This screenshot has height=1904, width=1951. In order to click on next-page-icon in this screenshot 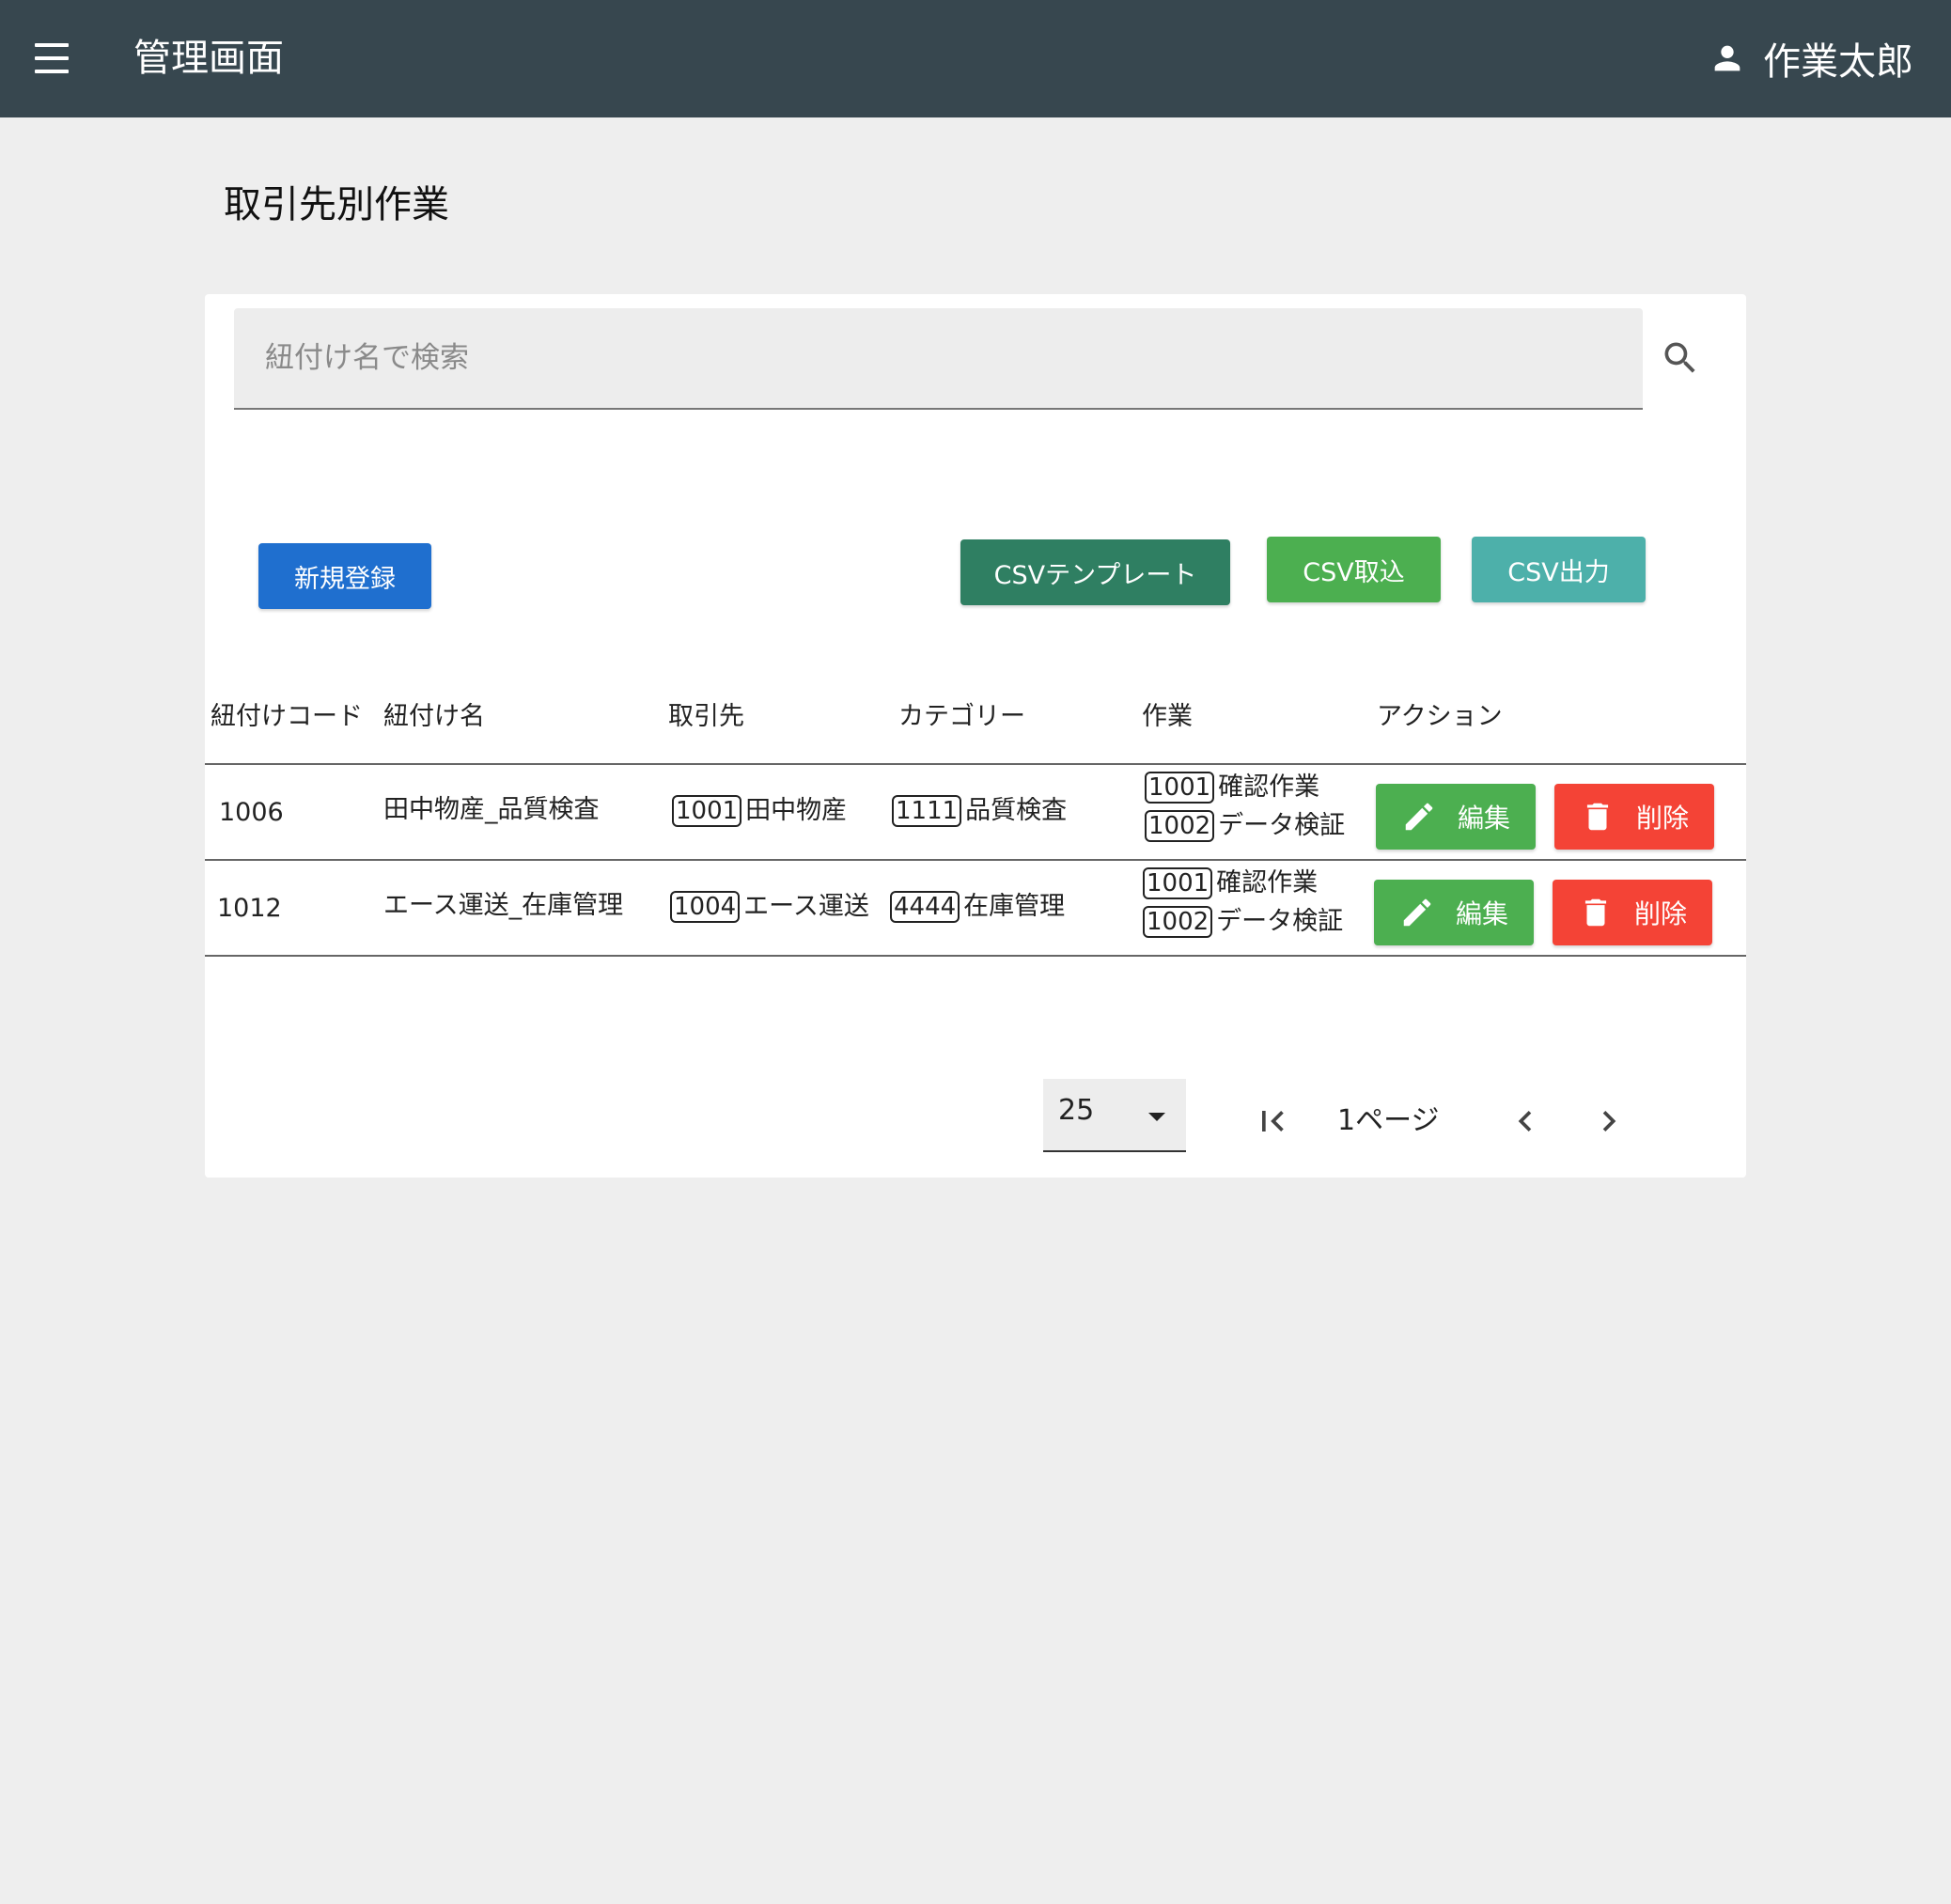, I will do `click(1609, 1121)`.